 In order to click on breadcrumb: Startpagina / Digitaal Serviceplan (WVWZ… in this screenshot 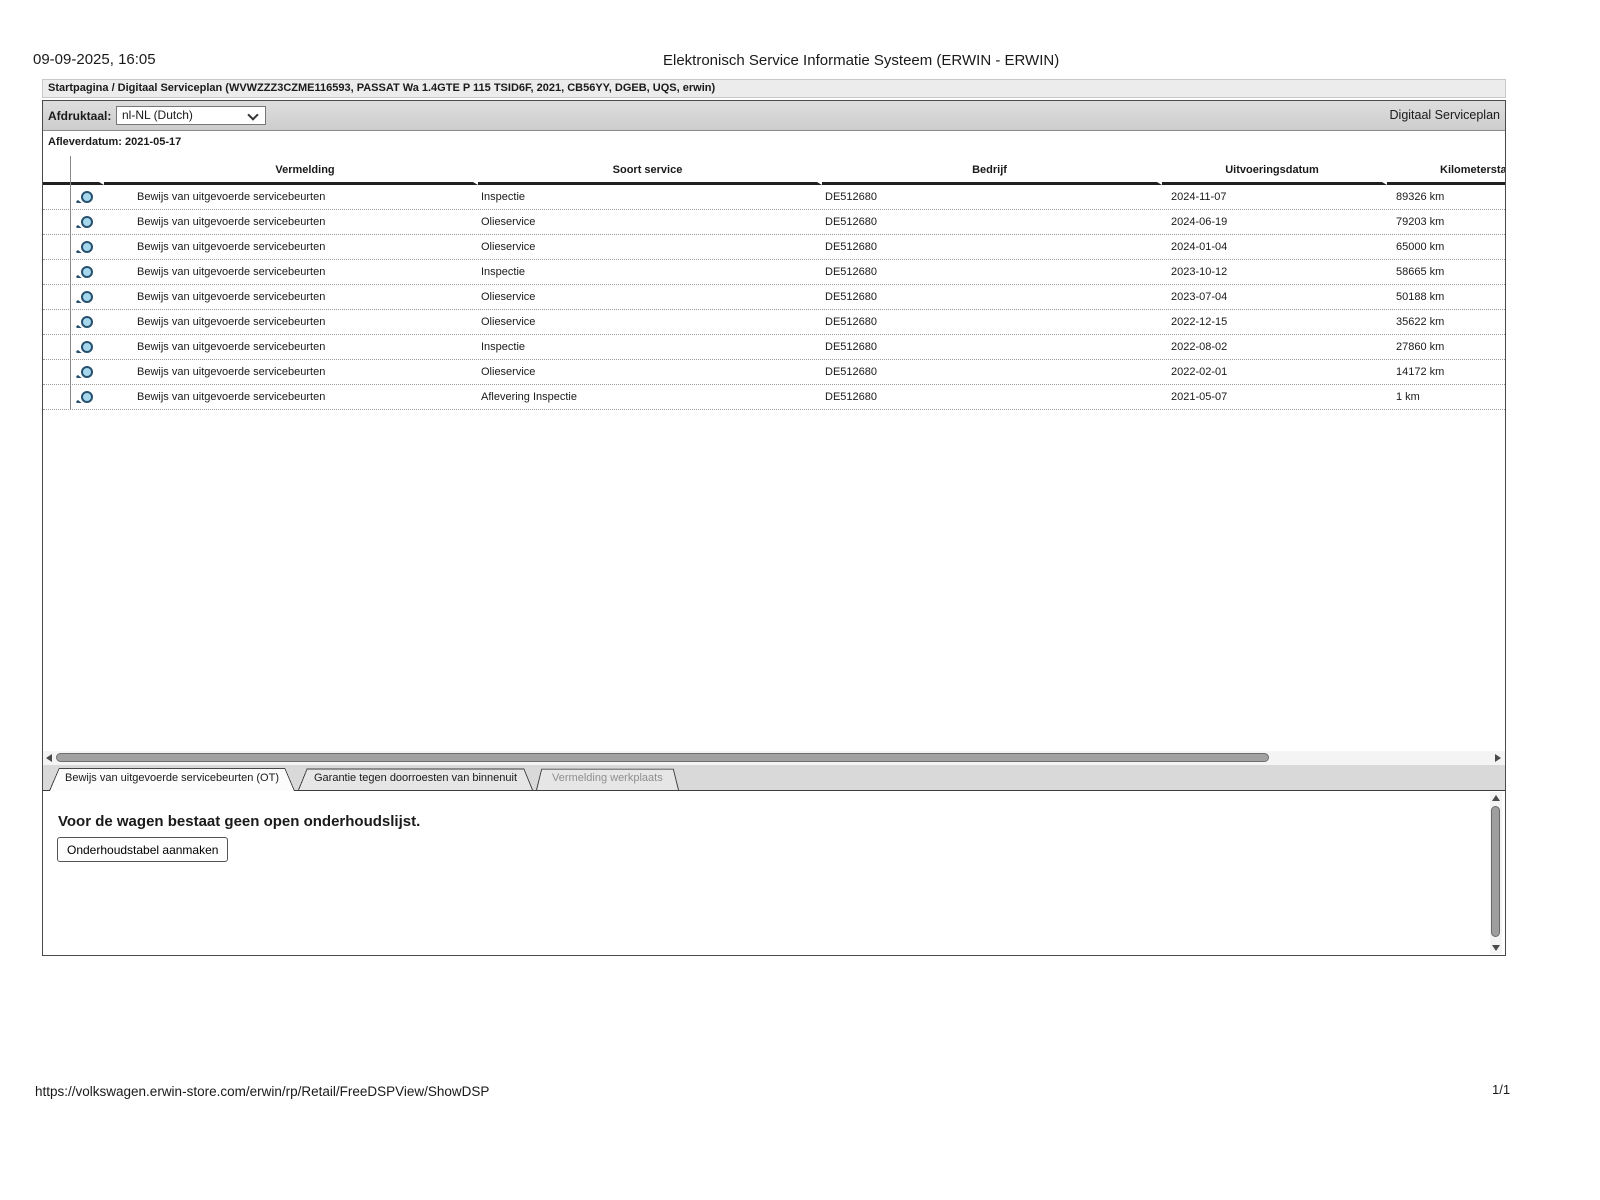, I will do `click(774, 88)`.